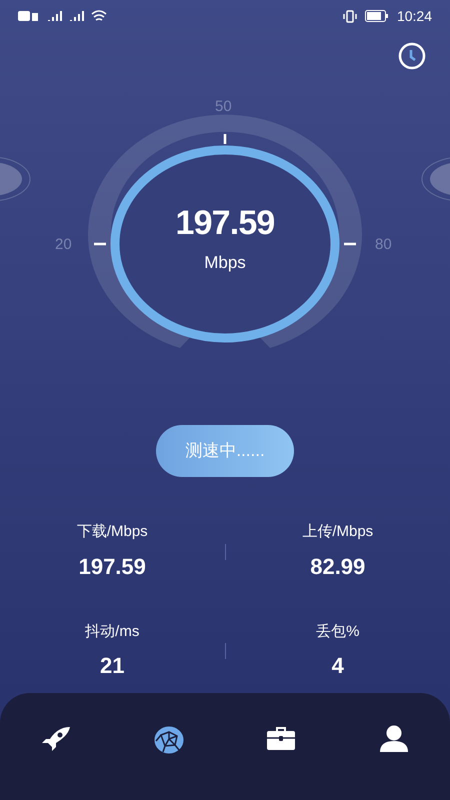  I want to click on stat-label: 丢包%, so click(338, 632).